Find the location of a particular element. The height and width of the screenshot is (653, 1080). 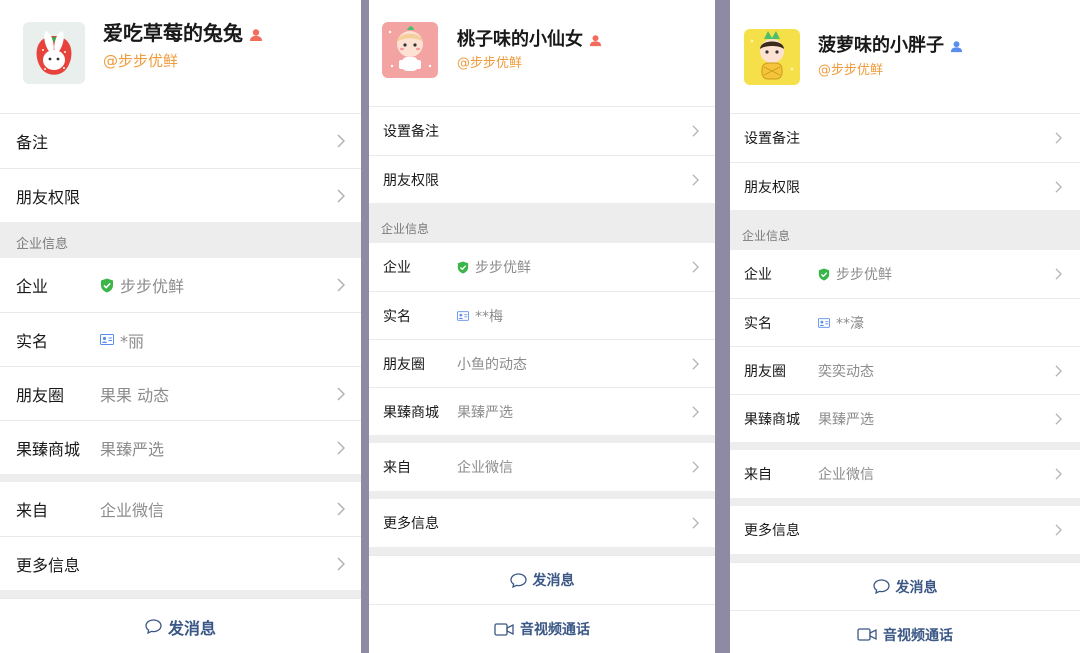

realname-row: 实名 *丽 is located at coordinates (180, 339).